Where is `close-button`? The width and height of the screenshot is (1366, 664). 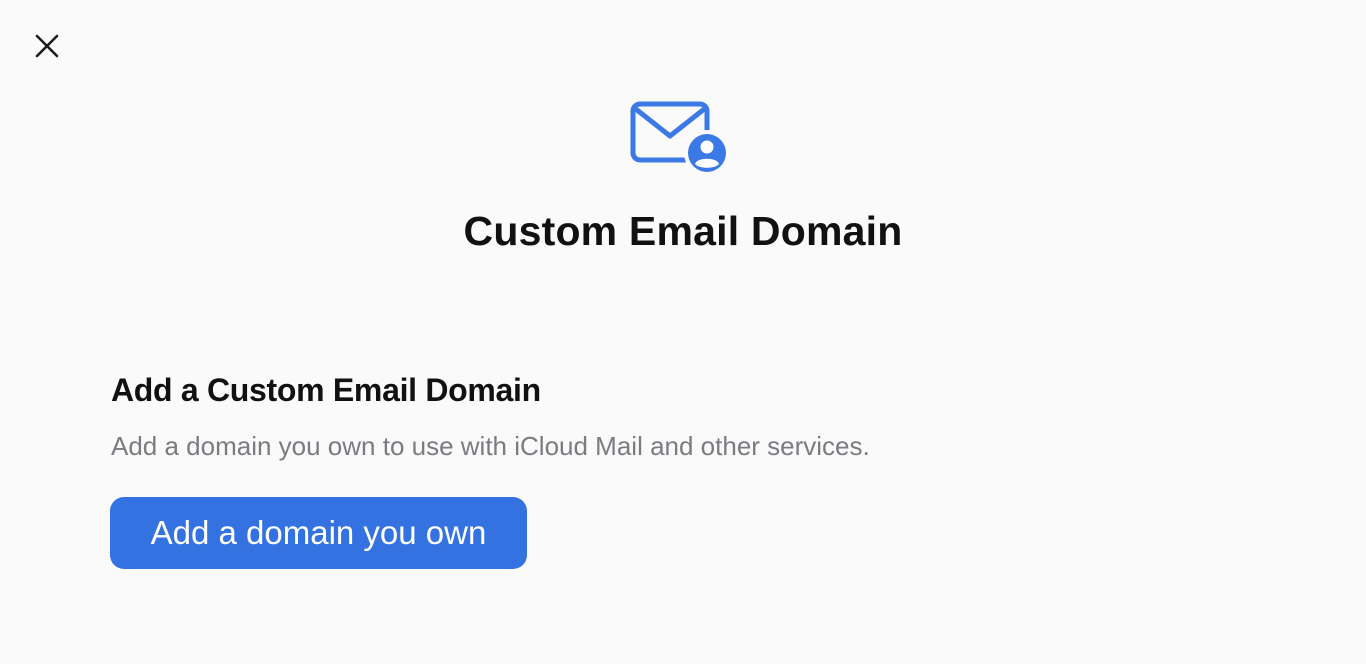 close-button is located at coordinates (47, 46).